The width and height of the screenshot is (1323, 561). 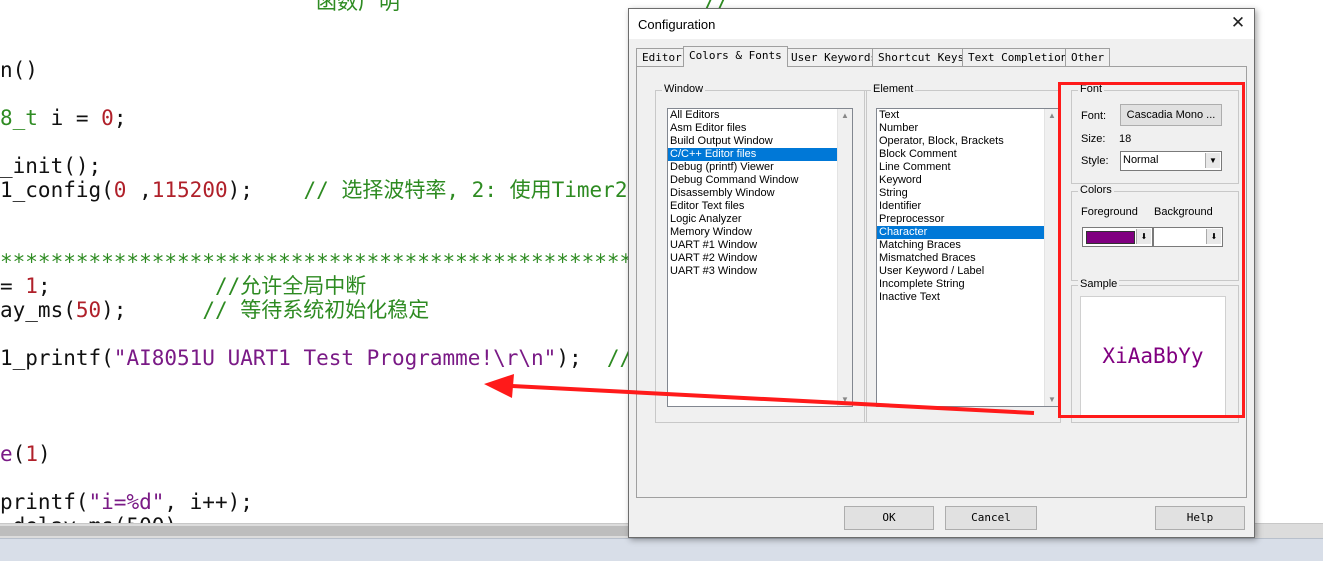 I want to click on list-item: All Editors, so click(x=760, y=115).